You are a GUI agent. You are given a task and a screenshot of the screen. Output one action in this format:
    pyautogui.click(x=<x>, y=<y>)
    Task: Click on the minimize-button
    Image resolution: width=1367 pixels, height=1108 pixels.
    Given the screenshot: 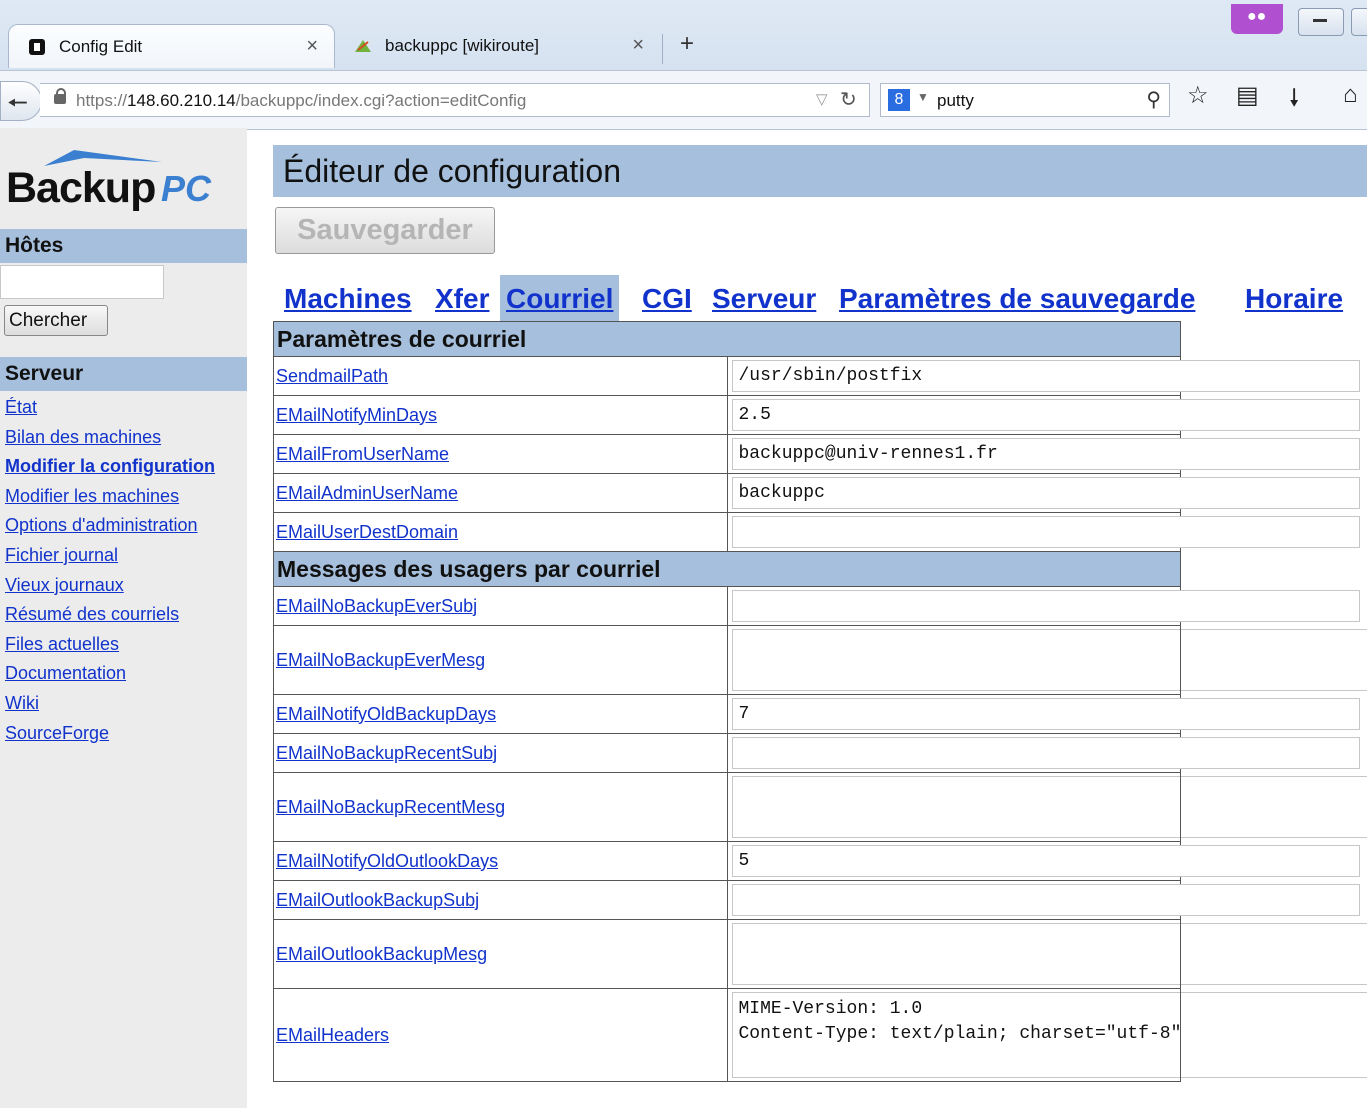 What is the action you would take?
    pyautogui.click(x=1321, y=22)
    